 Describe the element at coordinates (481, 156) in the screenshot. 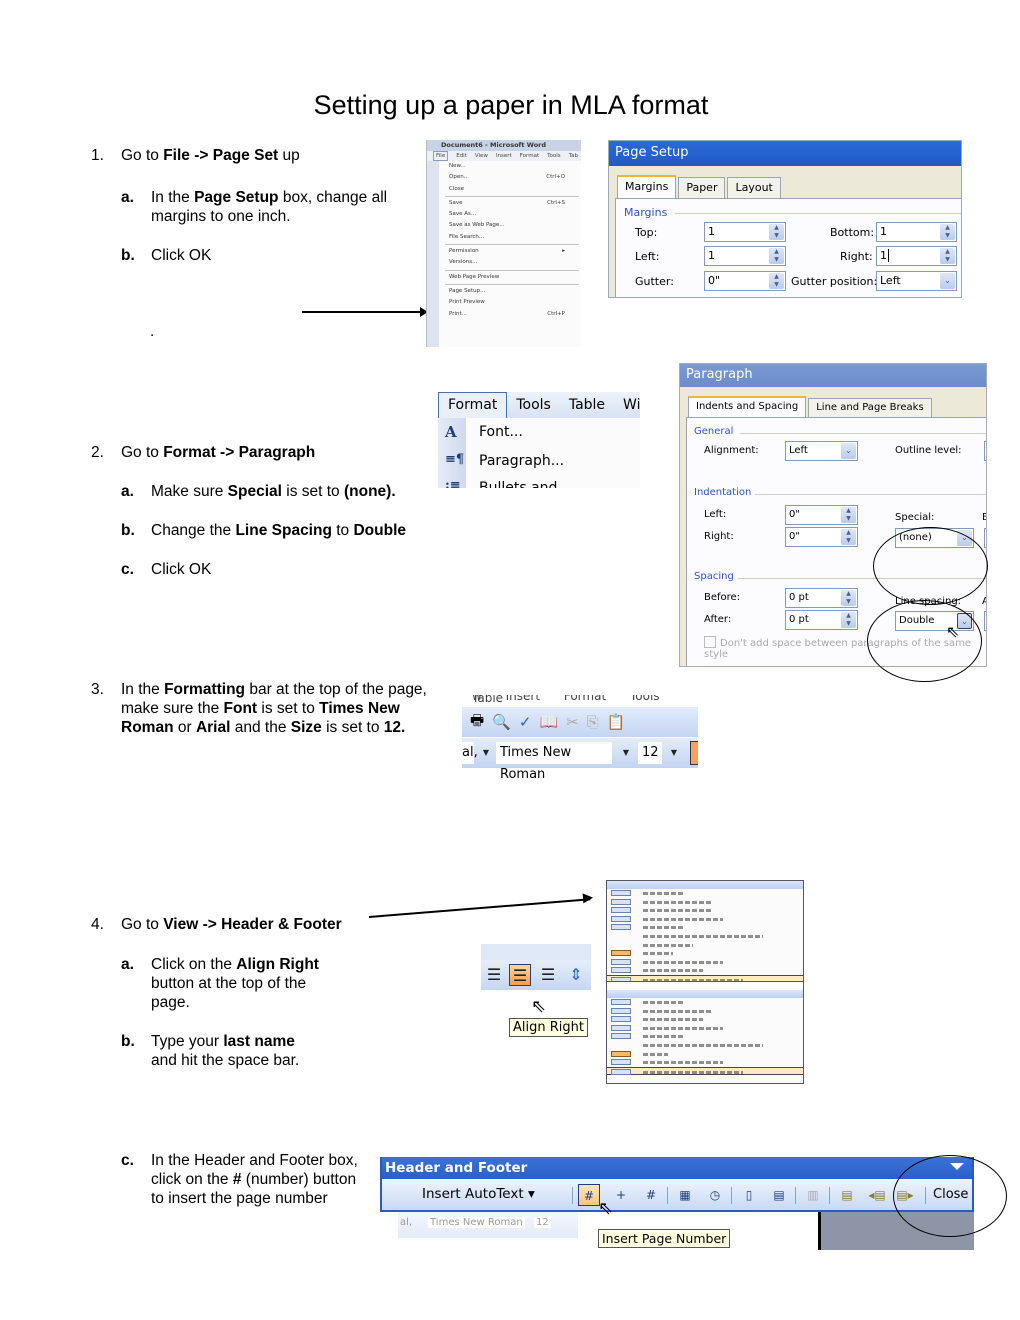

I see `menu-view: View` at that location.